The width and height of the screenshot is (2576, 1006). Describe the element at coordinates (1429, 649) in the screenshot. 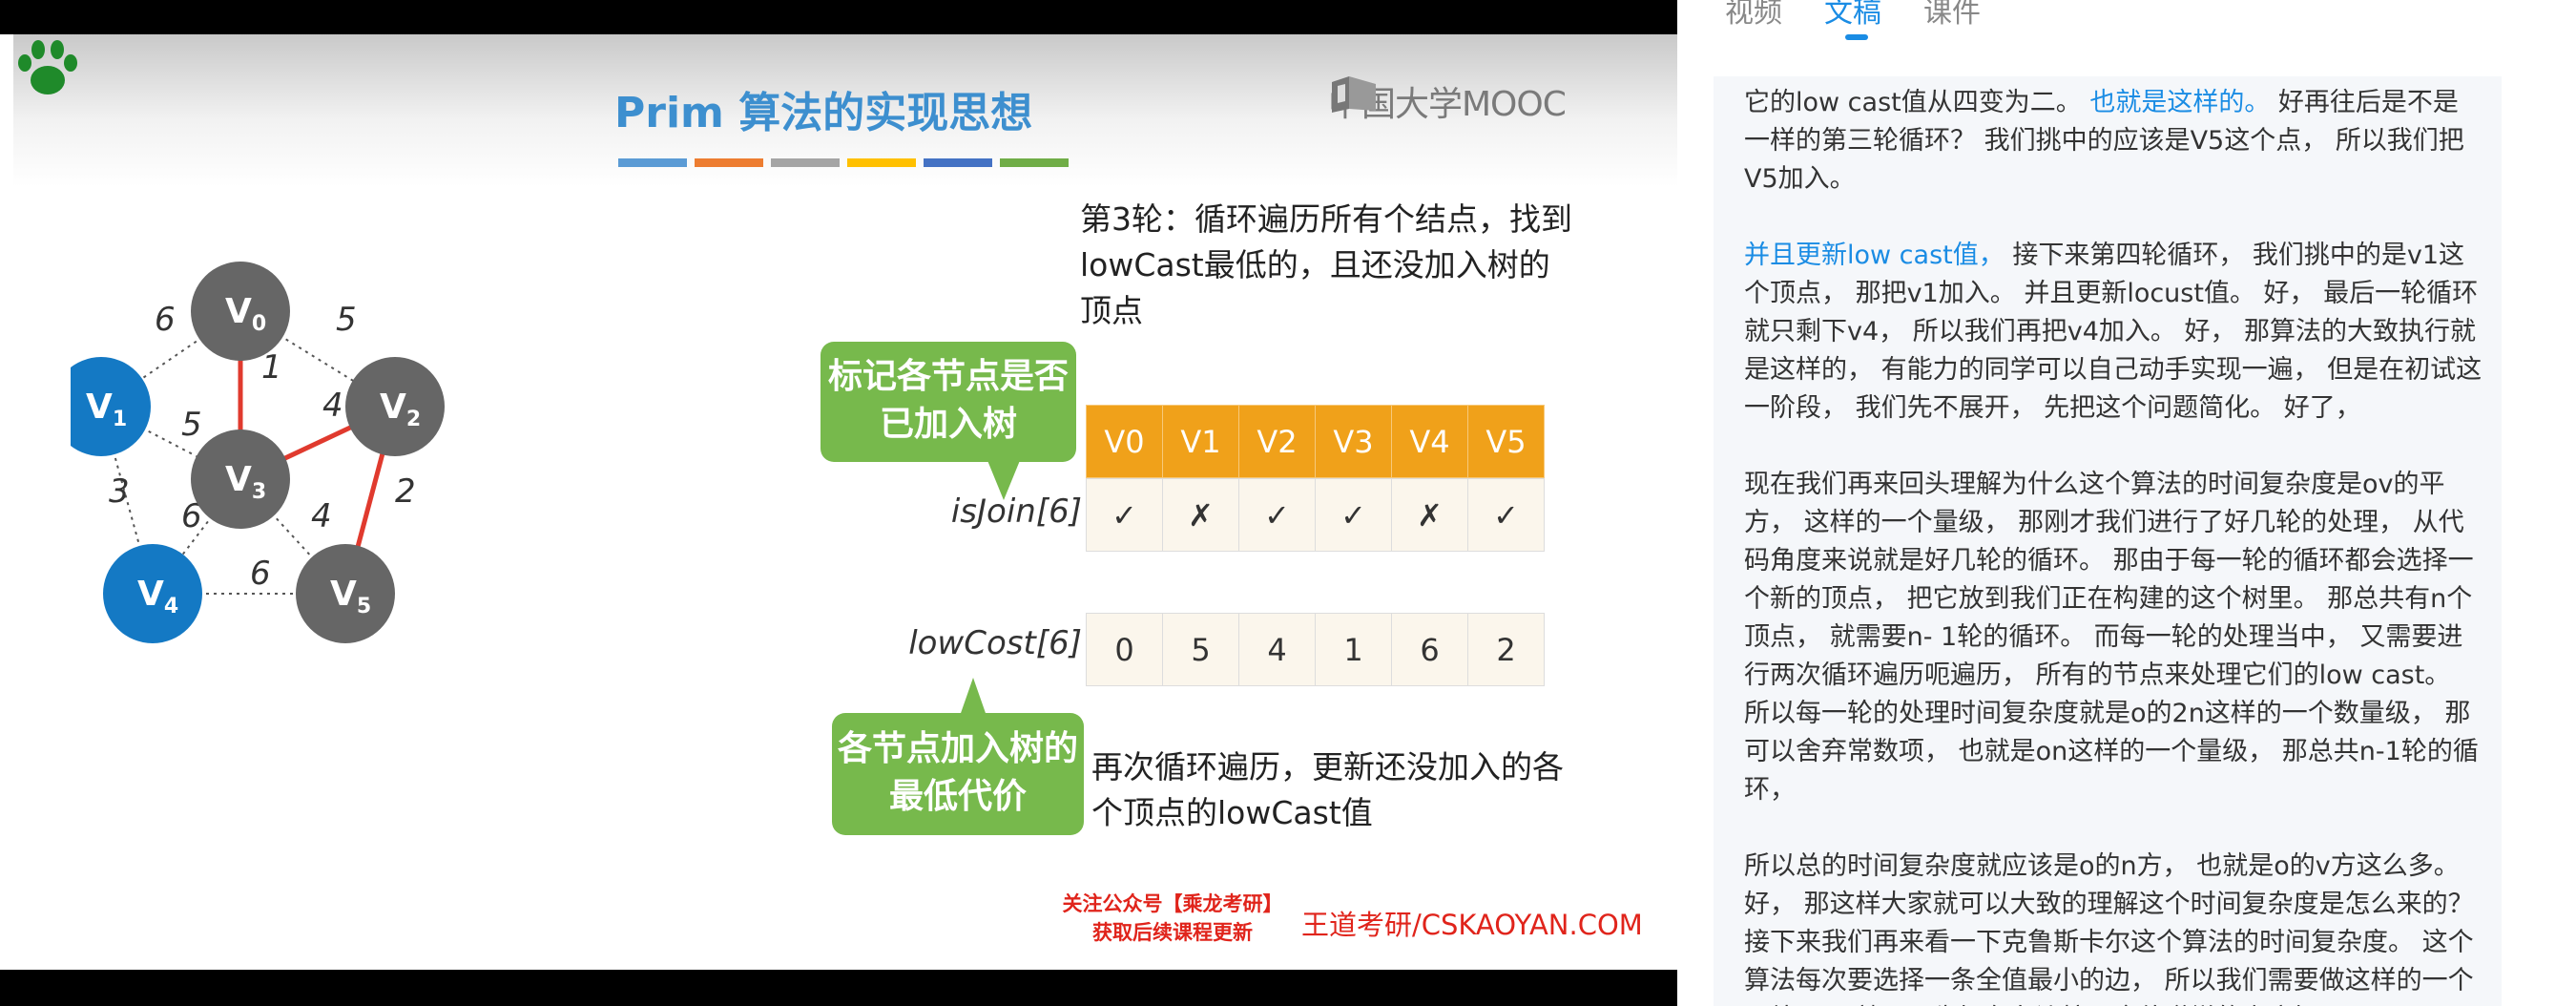

I see `lowcost-cell: 6` at that location.